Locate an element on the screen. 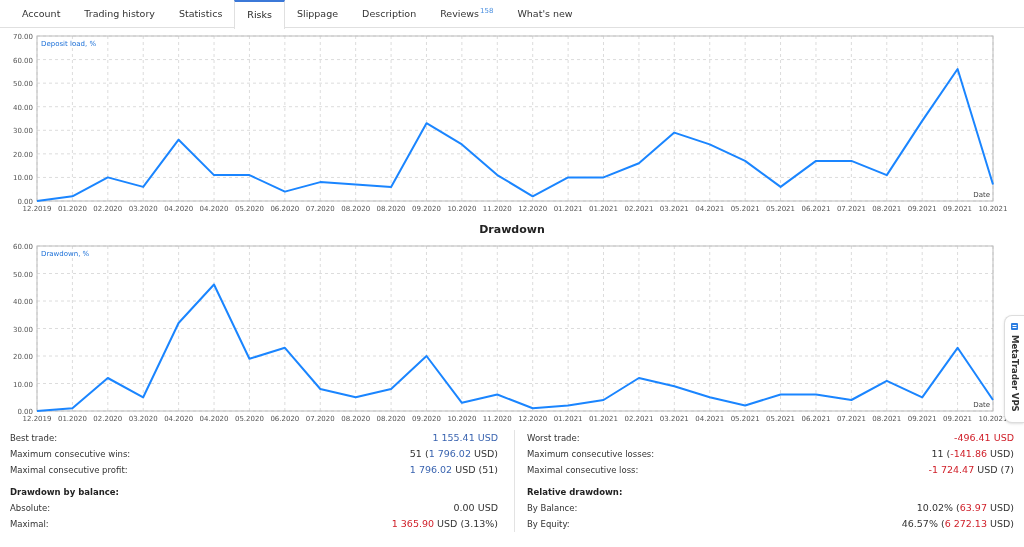 Image resolution: width=1024 pixels, height=547 pixels. stat-value: -1 724.47 USD (7) is located at coordinates (971, 469).